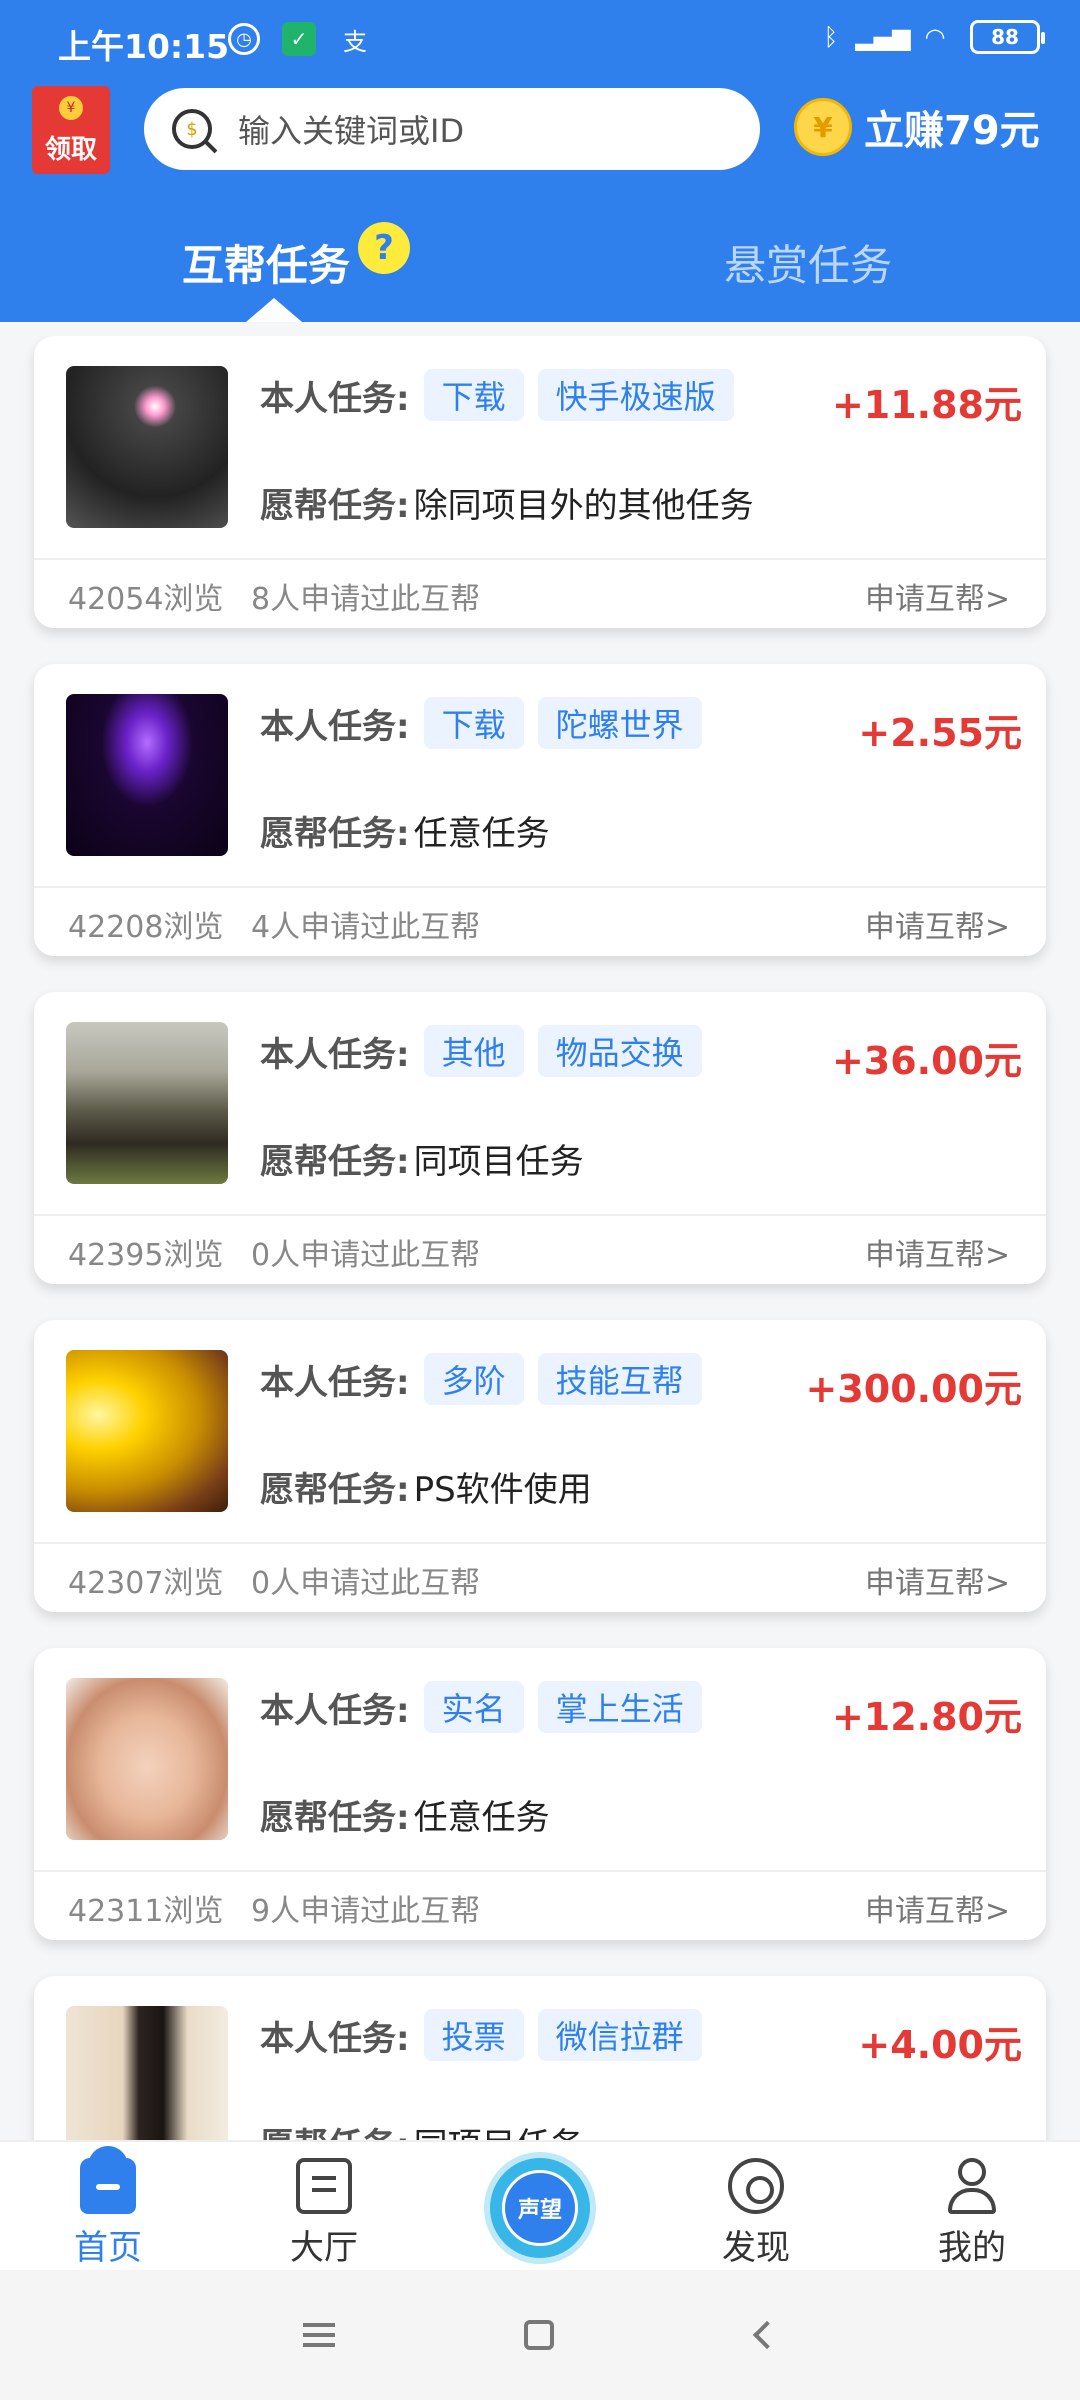 This screenshot has width=1080, height=2400. I want to click on system-home-icon, so click(539, 2335).